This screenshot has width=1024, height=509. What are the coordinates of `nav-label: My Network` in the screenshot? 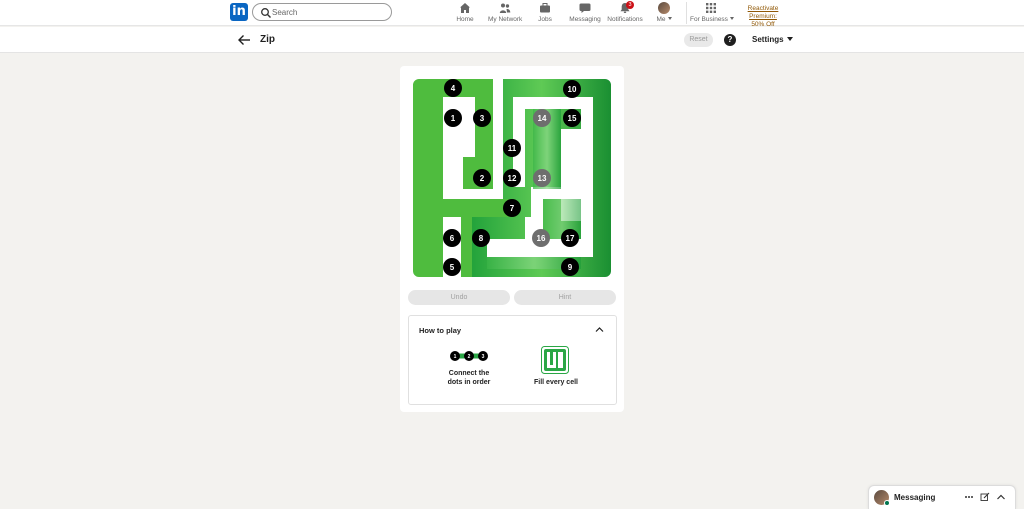 It's located at (505, 19).